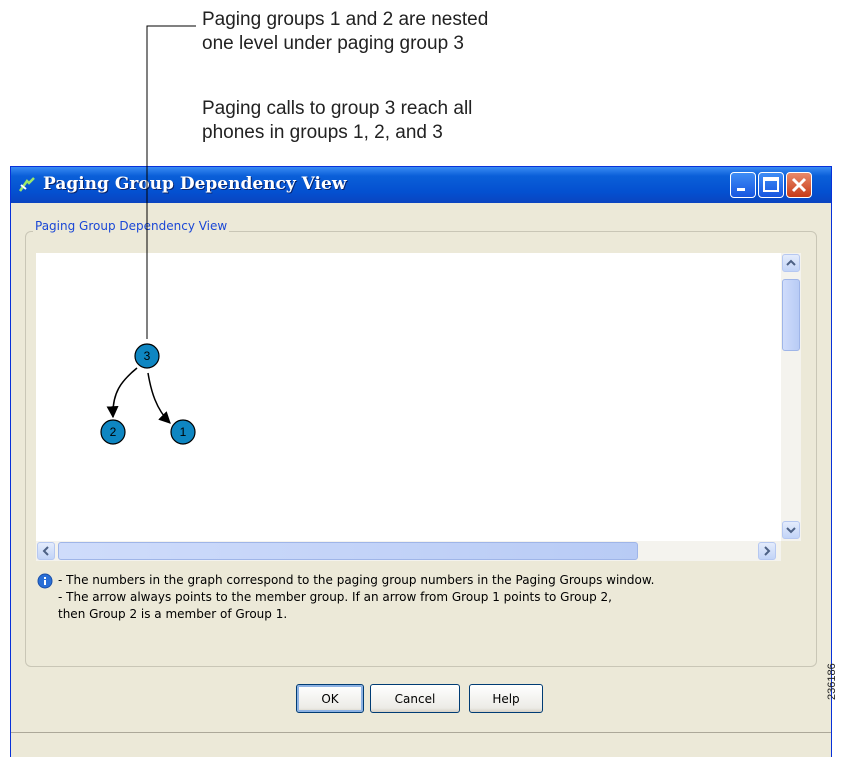  Describe the element at coordinates (171, 182) in the screenshot. I see `callout-leader-line` at that location.